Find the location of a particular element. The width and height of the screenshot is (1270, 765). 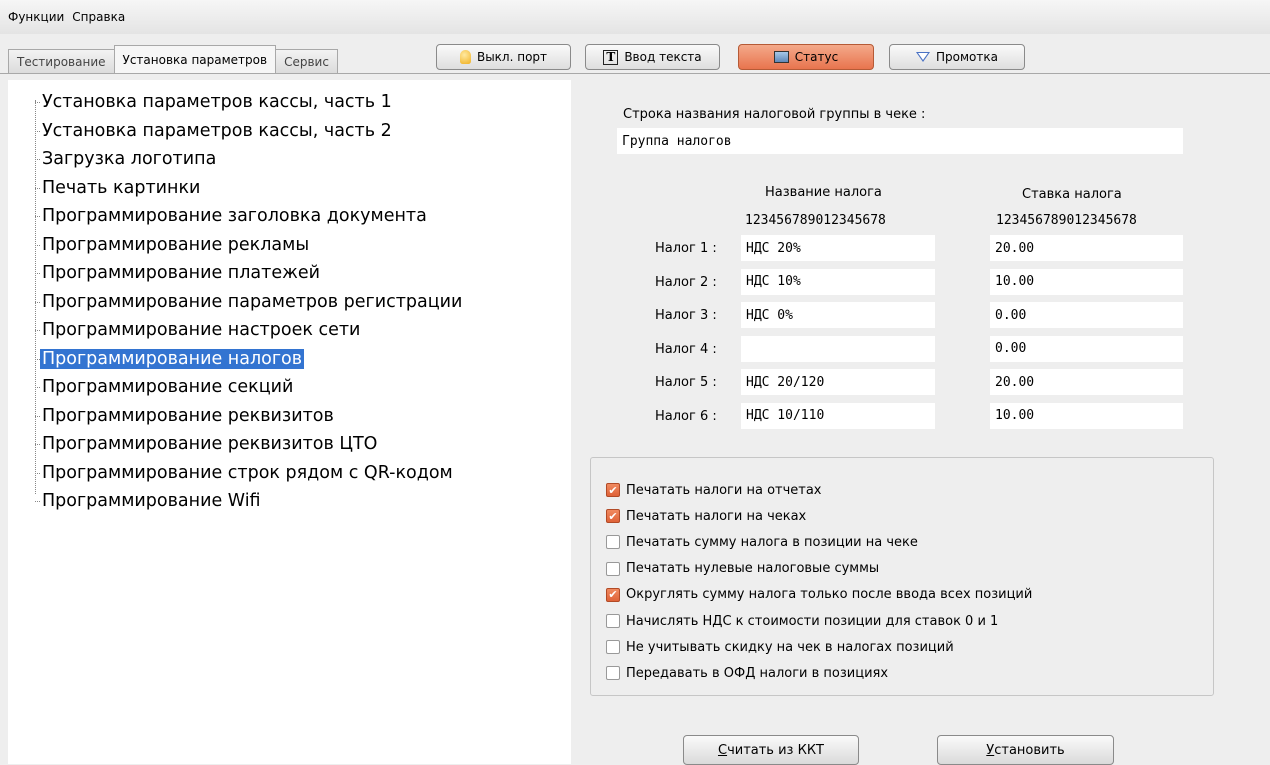

menu-help: Справка is located at coordinates (98, 17).